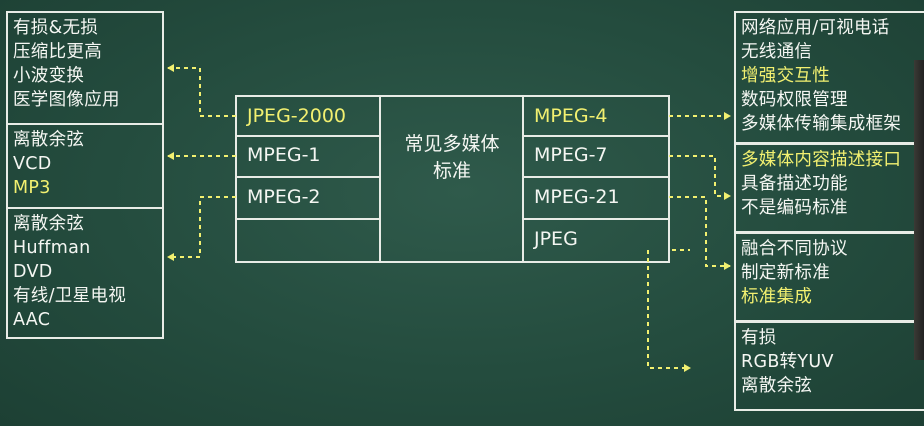  Describe the element at coordinates (700, 233) in the screenshot. I see `arrow-mpeg21` at that location.